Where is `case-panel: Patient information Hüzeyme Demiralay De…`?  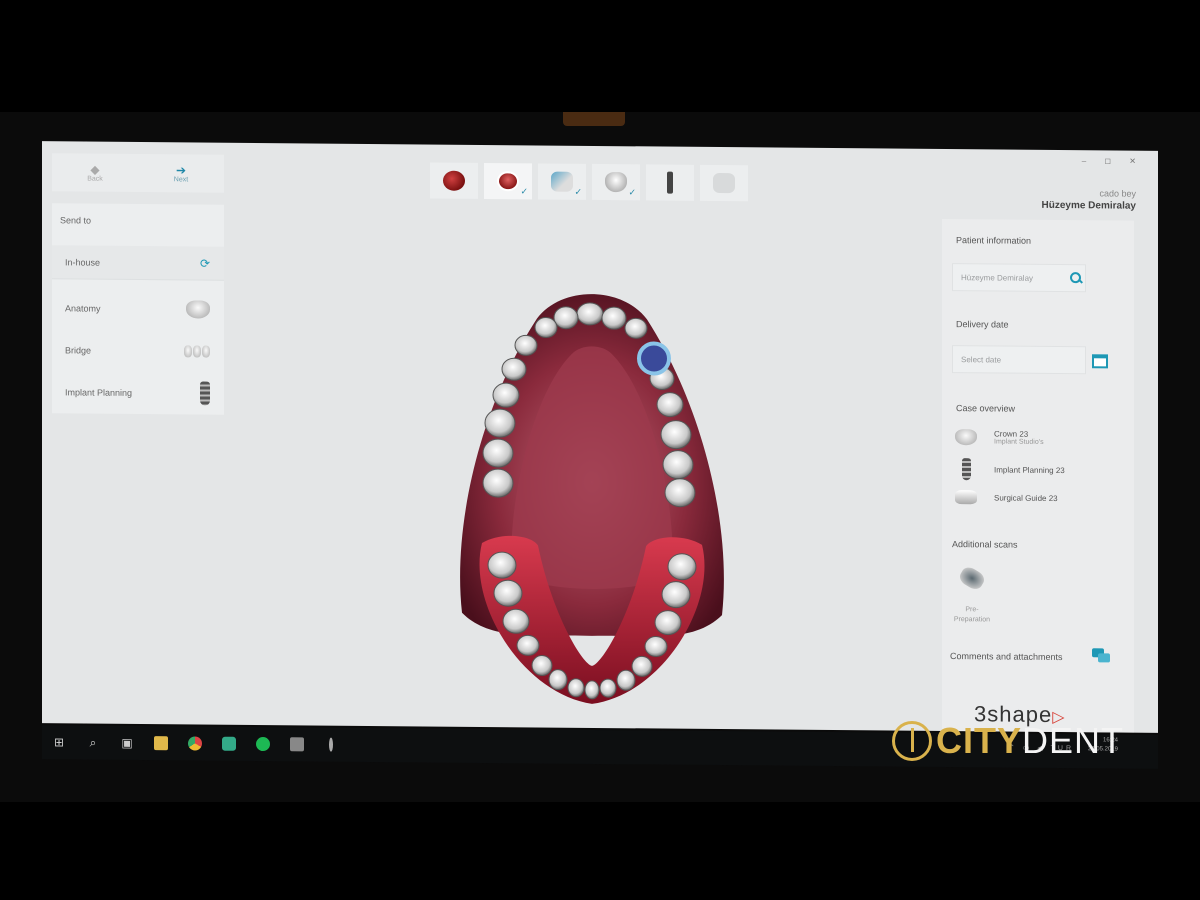
case-panel: Patient information Hüzeyme Demiralay De… is located at coordinates (1038, 475).